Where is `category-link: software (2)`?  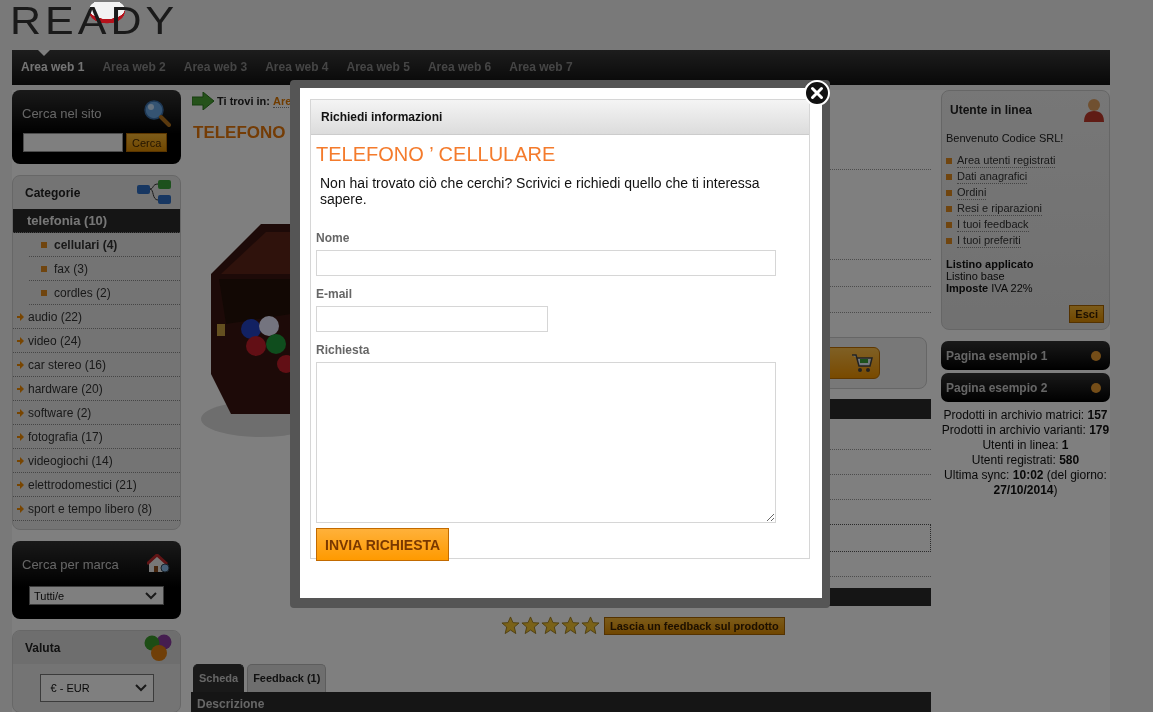
category-link: software (2) is located at coordinates (60, 412).